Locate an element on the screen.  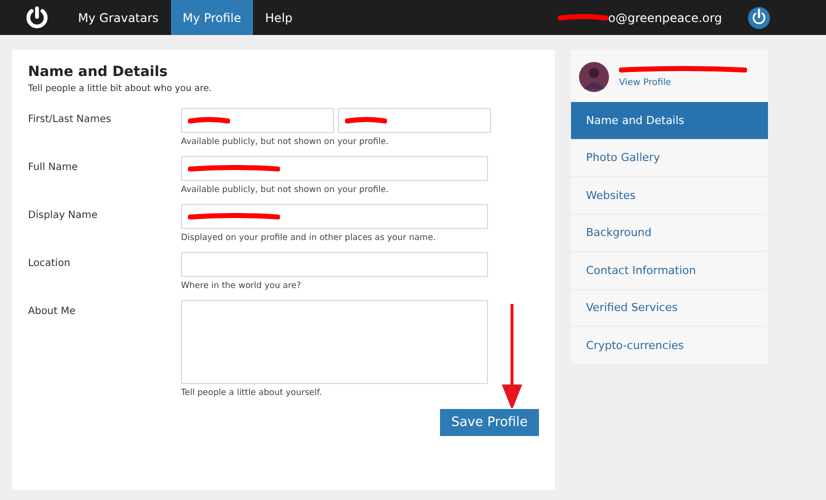
section-title: Name and Details is located at coordinates (98, 72).